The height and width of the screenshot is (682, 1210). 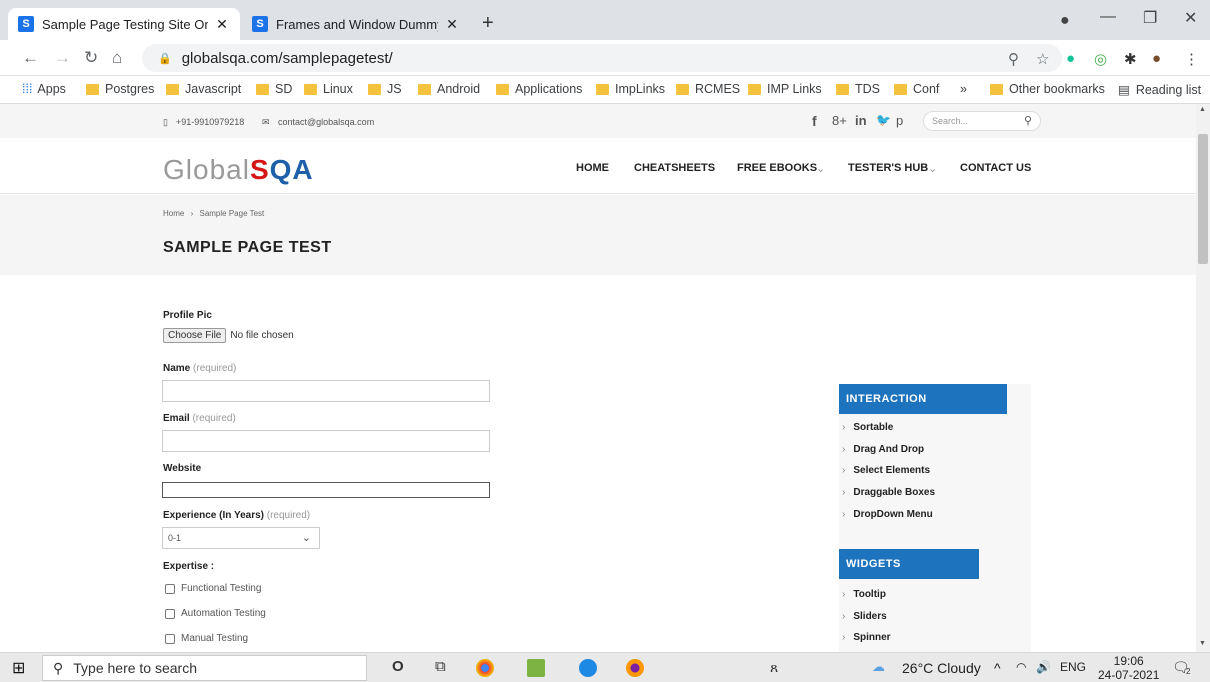 I want to click on clock: 19:06 24-07-2021, so click(x=1128, y=668).